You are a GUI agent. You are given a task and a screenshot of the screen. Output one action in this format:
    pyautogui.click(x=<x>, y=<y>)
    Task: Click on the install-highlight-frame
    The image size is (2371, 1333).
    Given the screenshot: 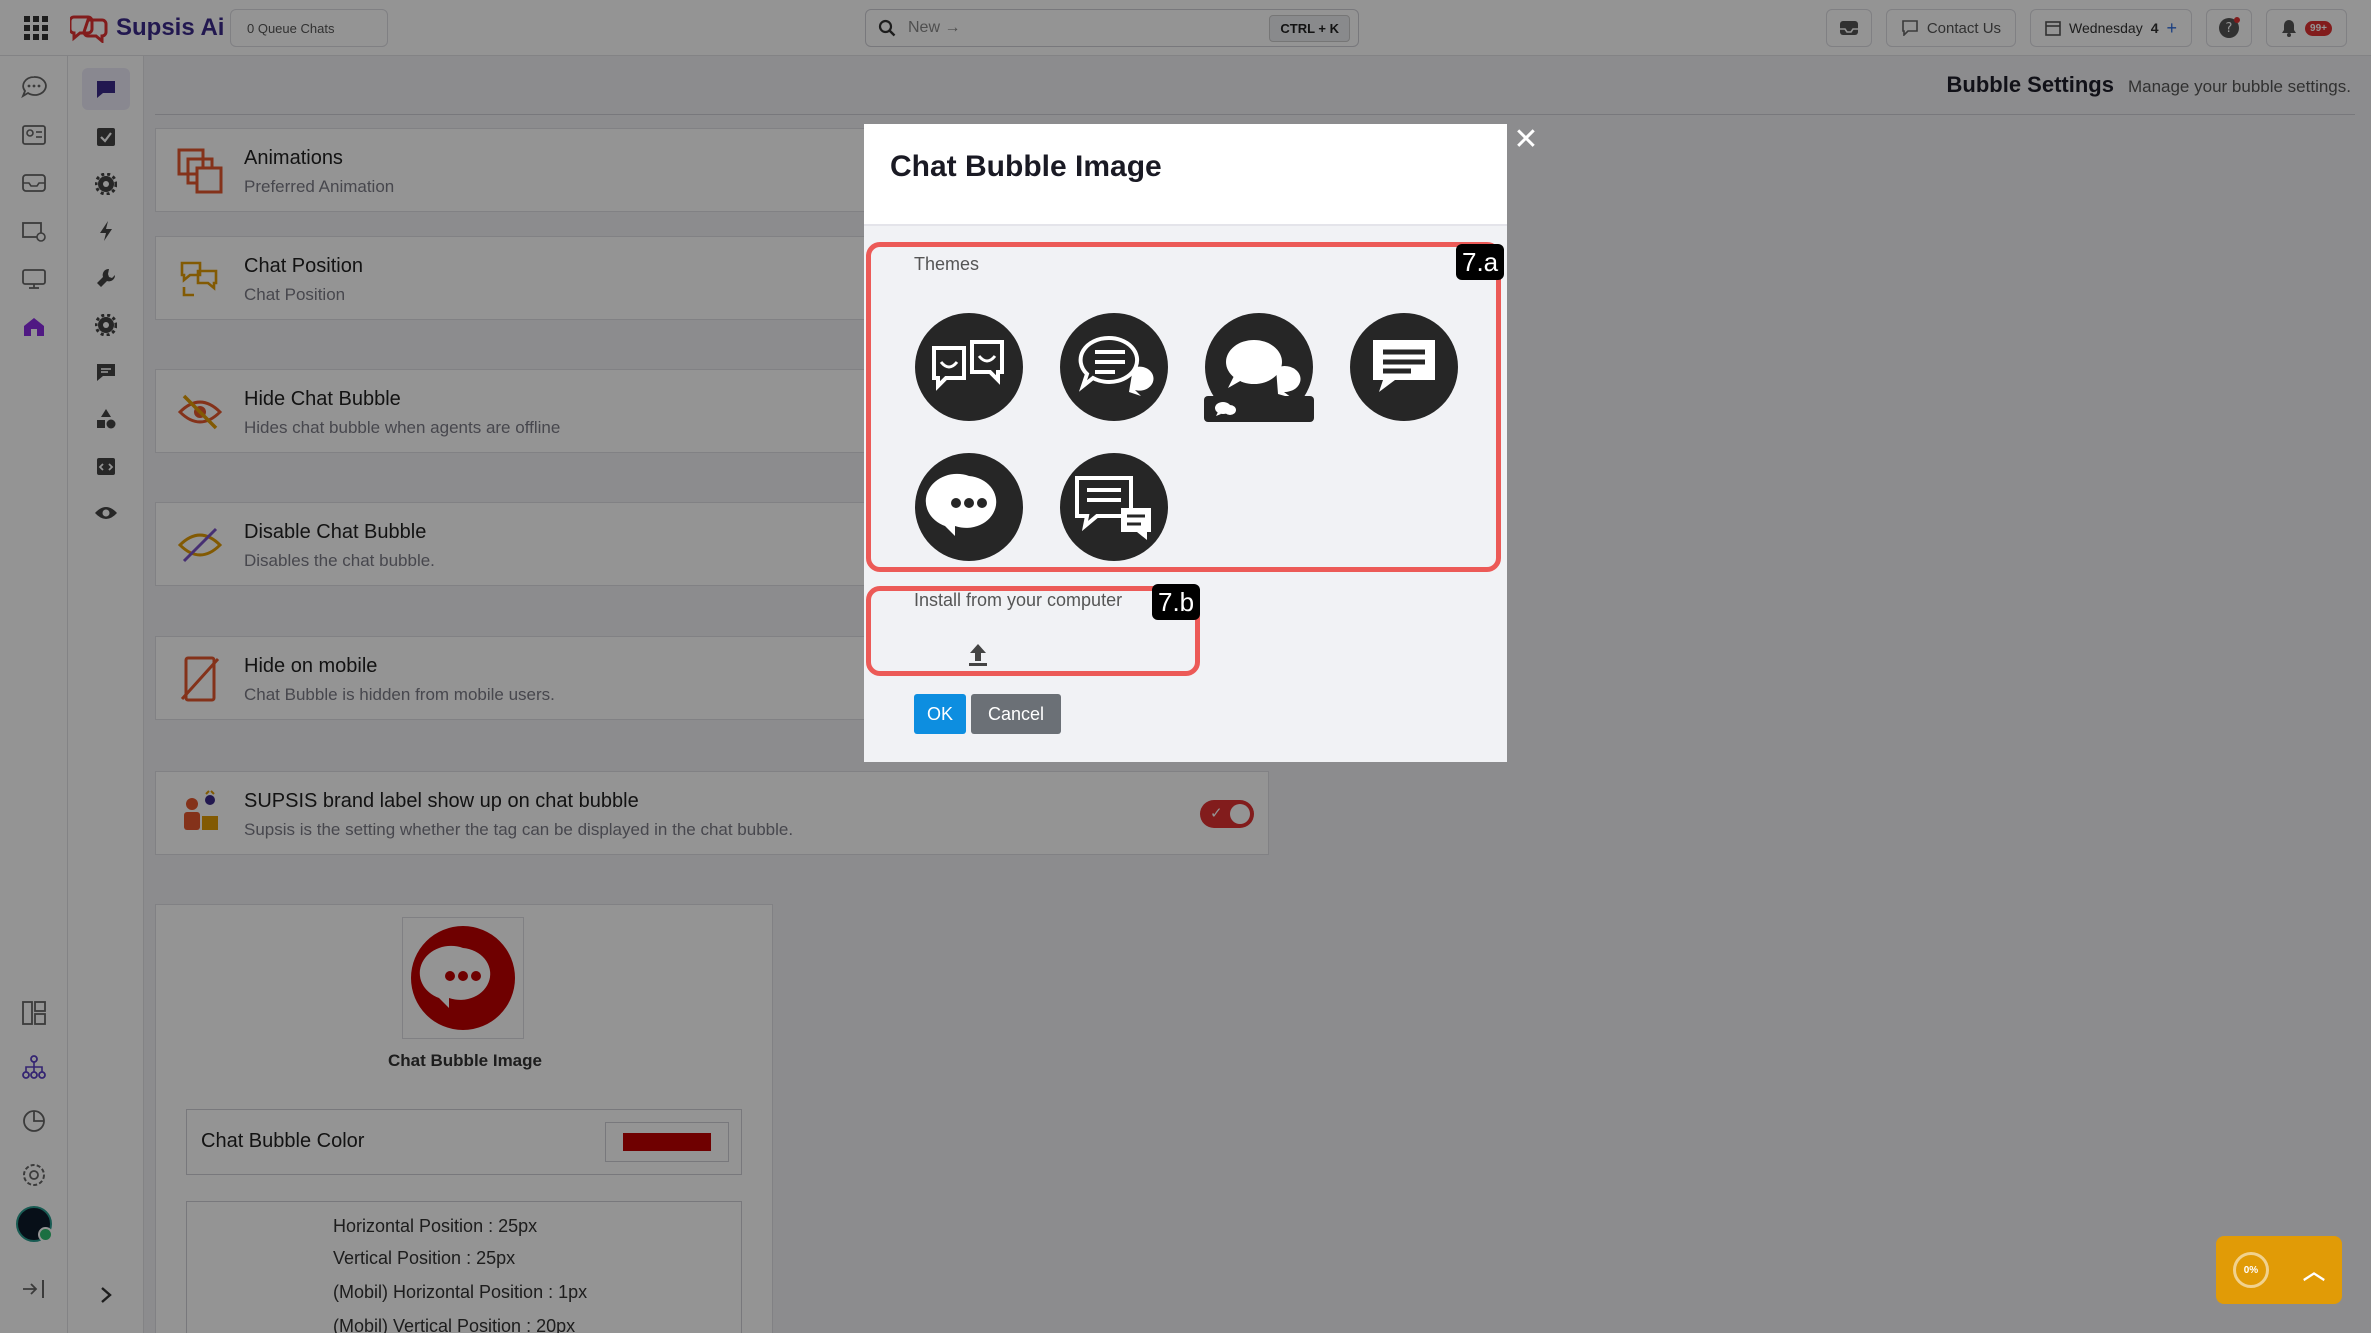 What is the action you would take?
    pyautogui.click(x=1033, y=631)
    